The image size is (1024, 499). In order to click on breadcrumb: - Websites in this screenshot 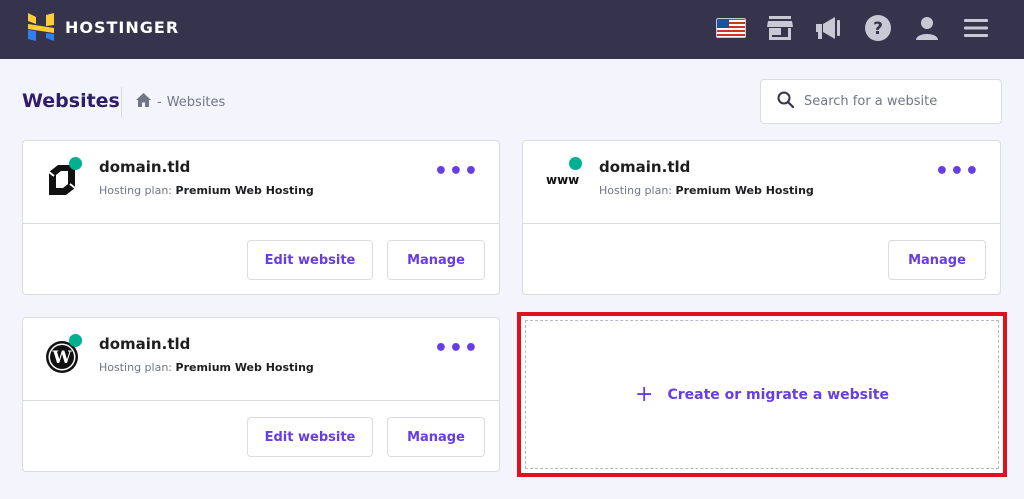, I will do `click(180, 102)`.